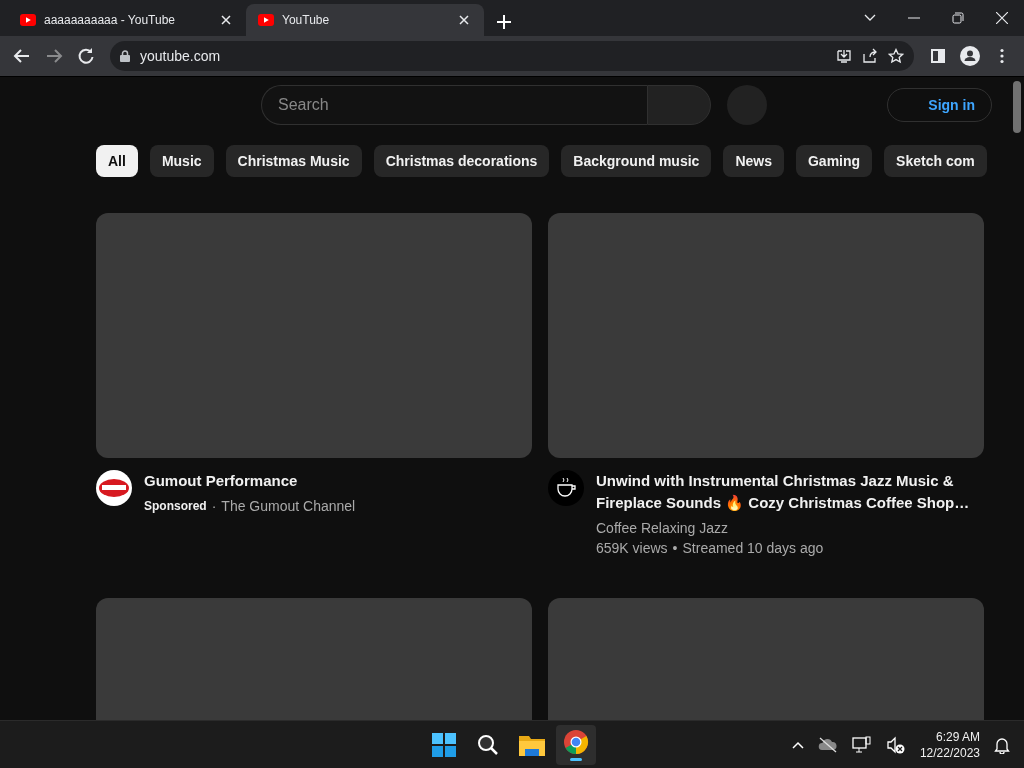 Image resolution: width=1024 pixels, height=768 pixels. Describe the element at coordinates (958, 18) in the screenshot. I see `restore-icon` at that location.